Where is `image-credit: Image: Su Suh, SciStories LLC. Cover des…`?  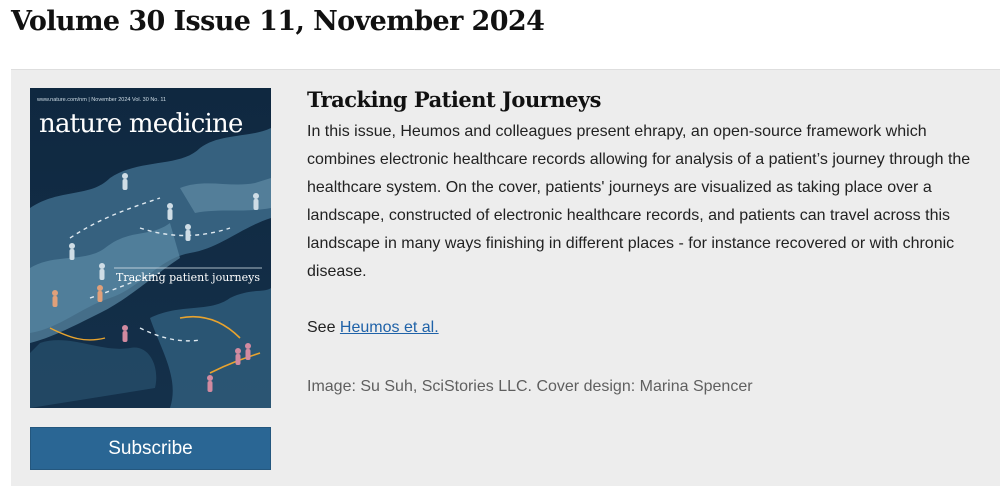 image-credit: Image: Su Suh, SciStories LLC. Cover des… is located at coordinates (530, 386).